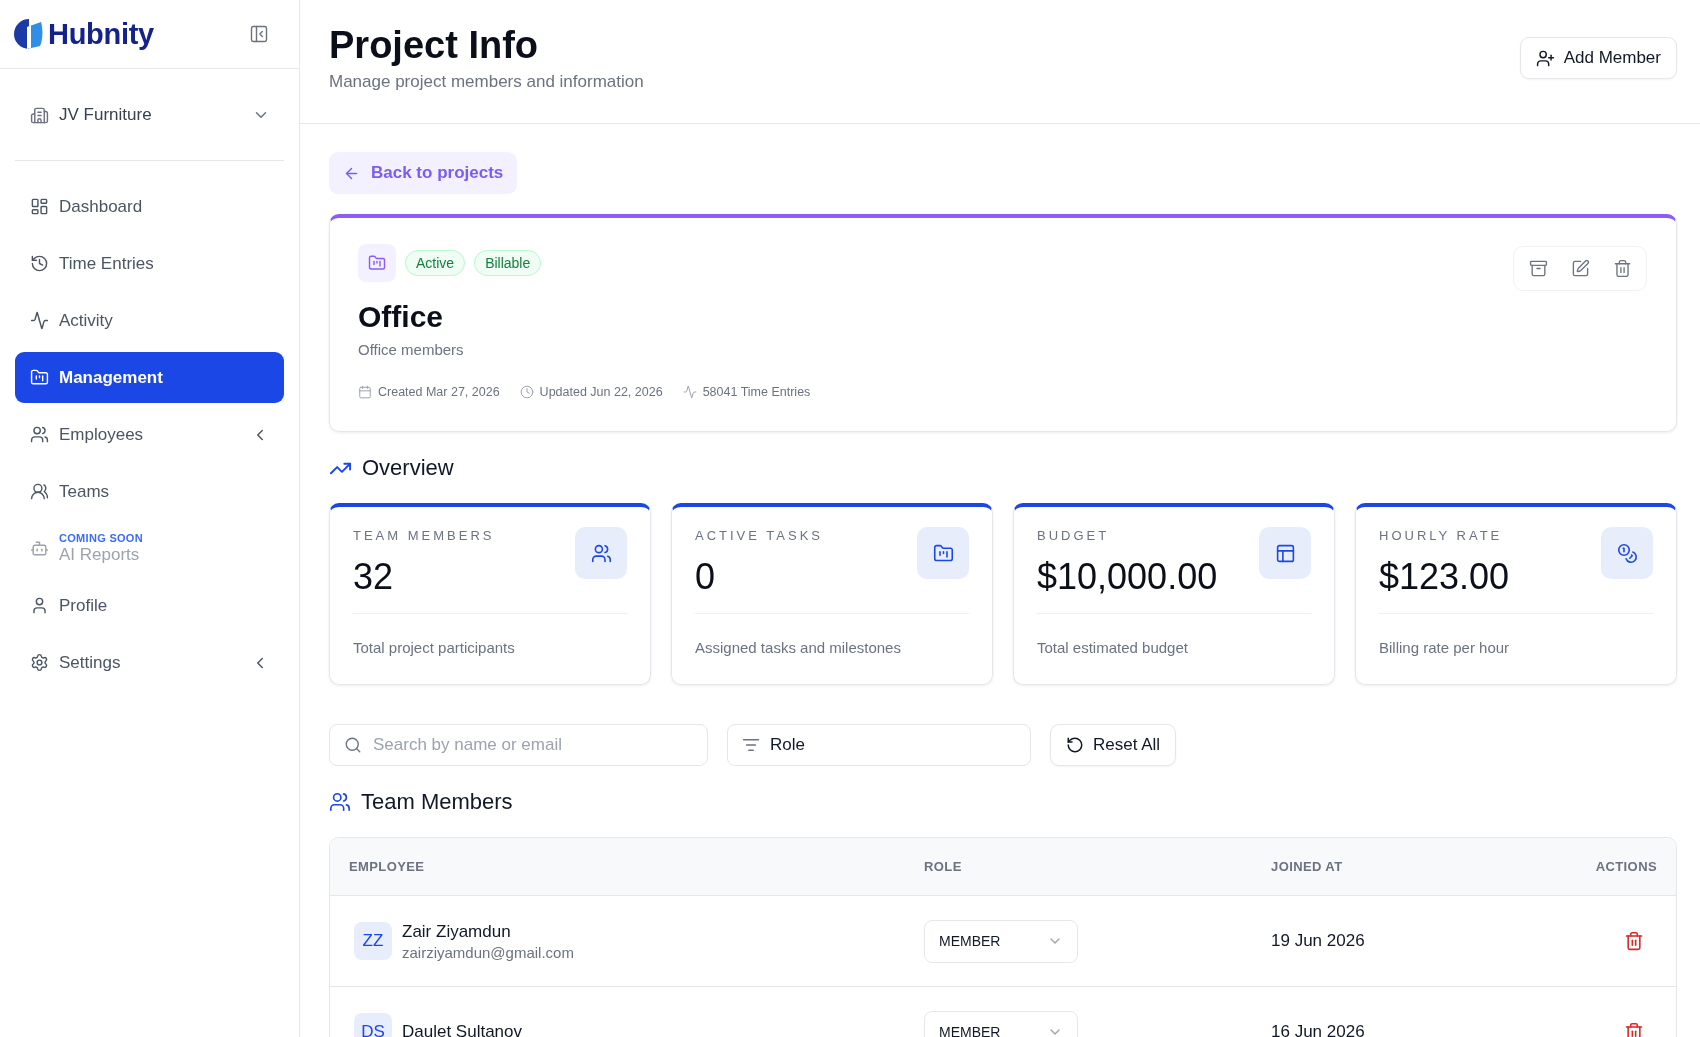  I want to click on panel-collapse-icon, so click(259, 34).